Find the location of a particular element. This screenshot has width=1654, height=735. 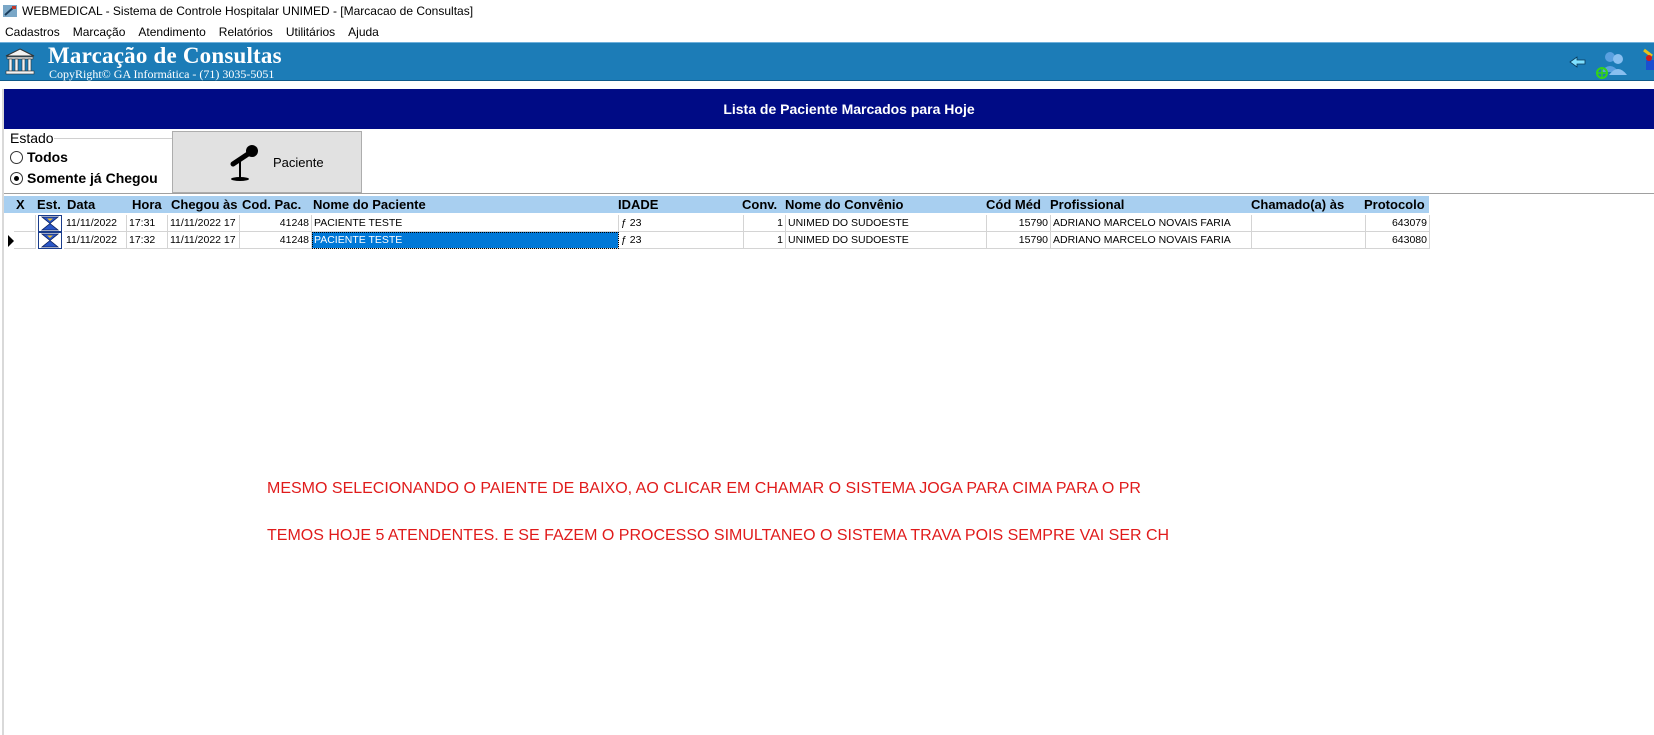

microphone-icon is located at coordinates (245, 162).